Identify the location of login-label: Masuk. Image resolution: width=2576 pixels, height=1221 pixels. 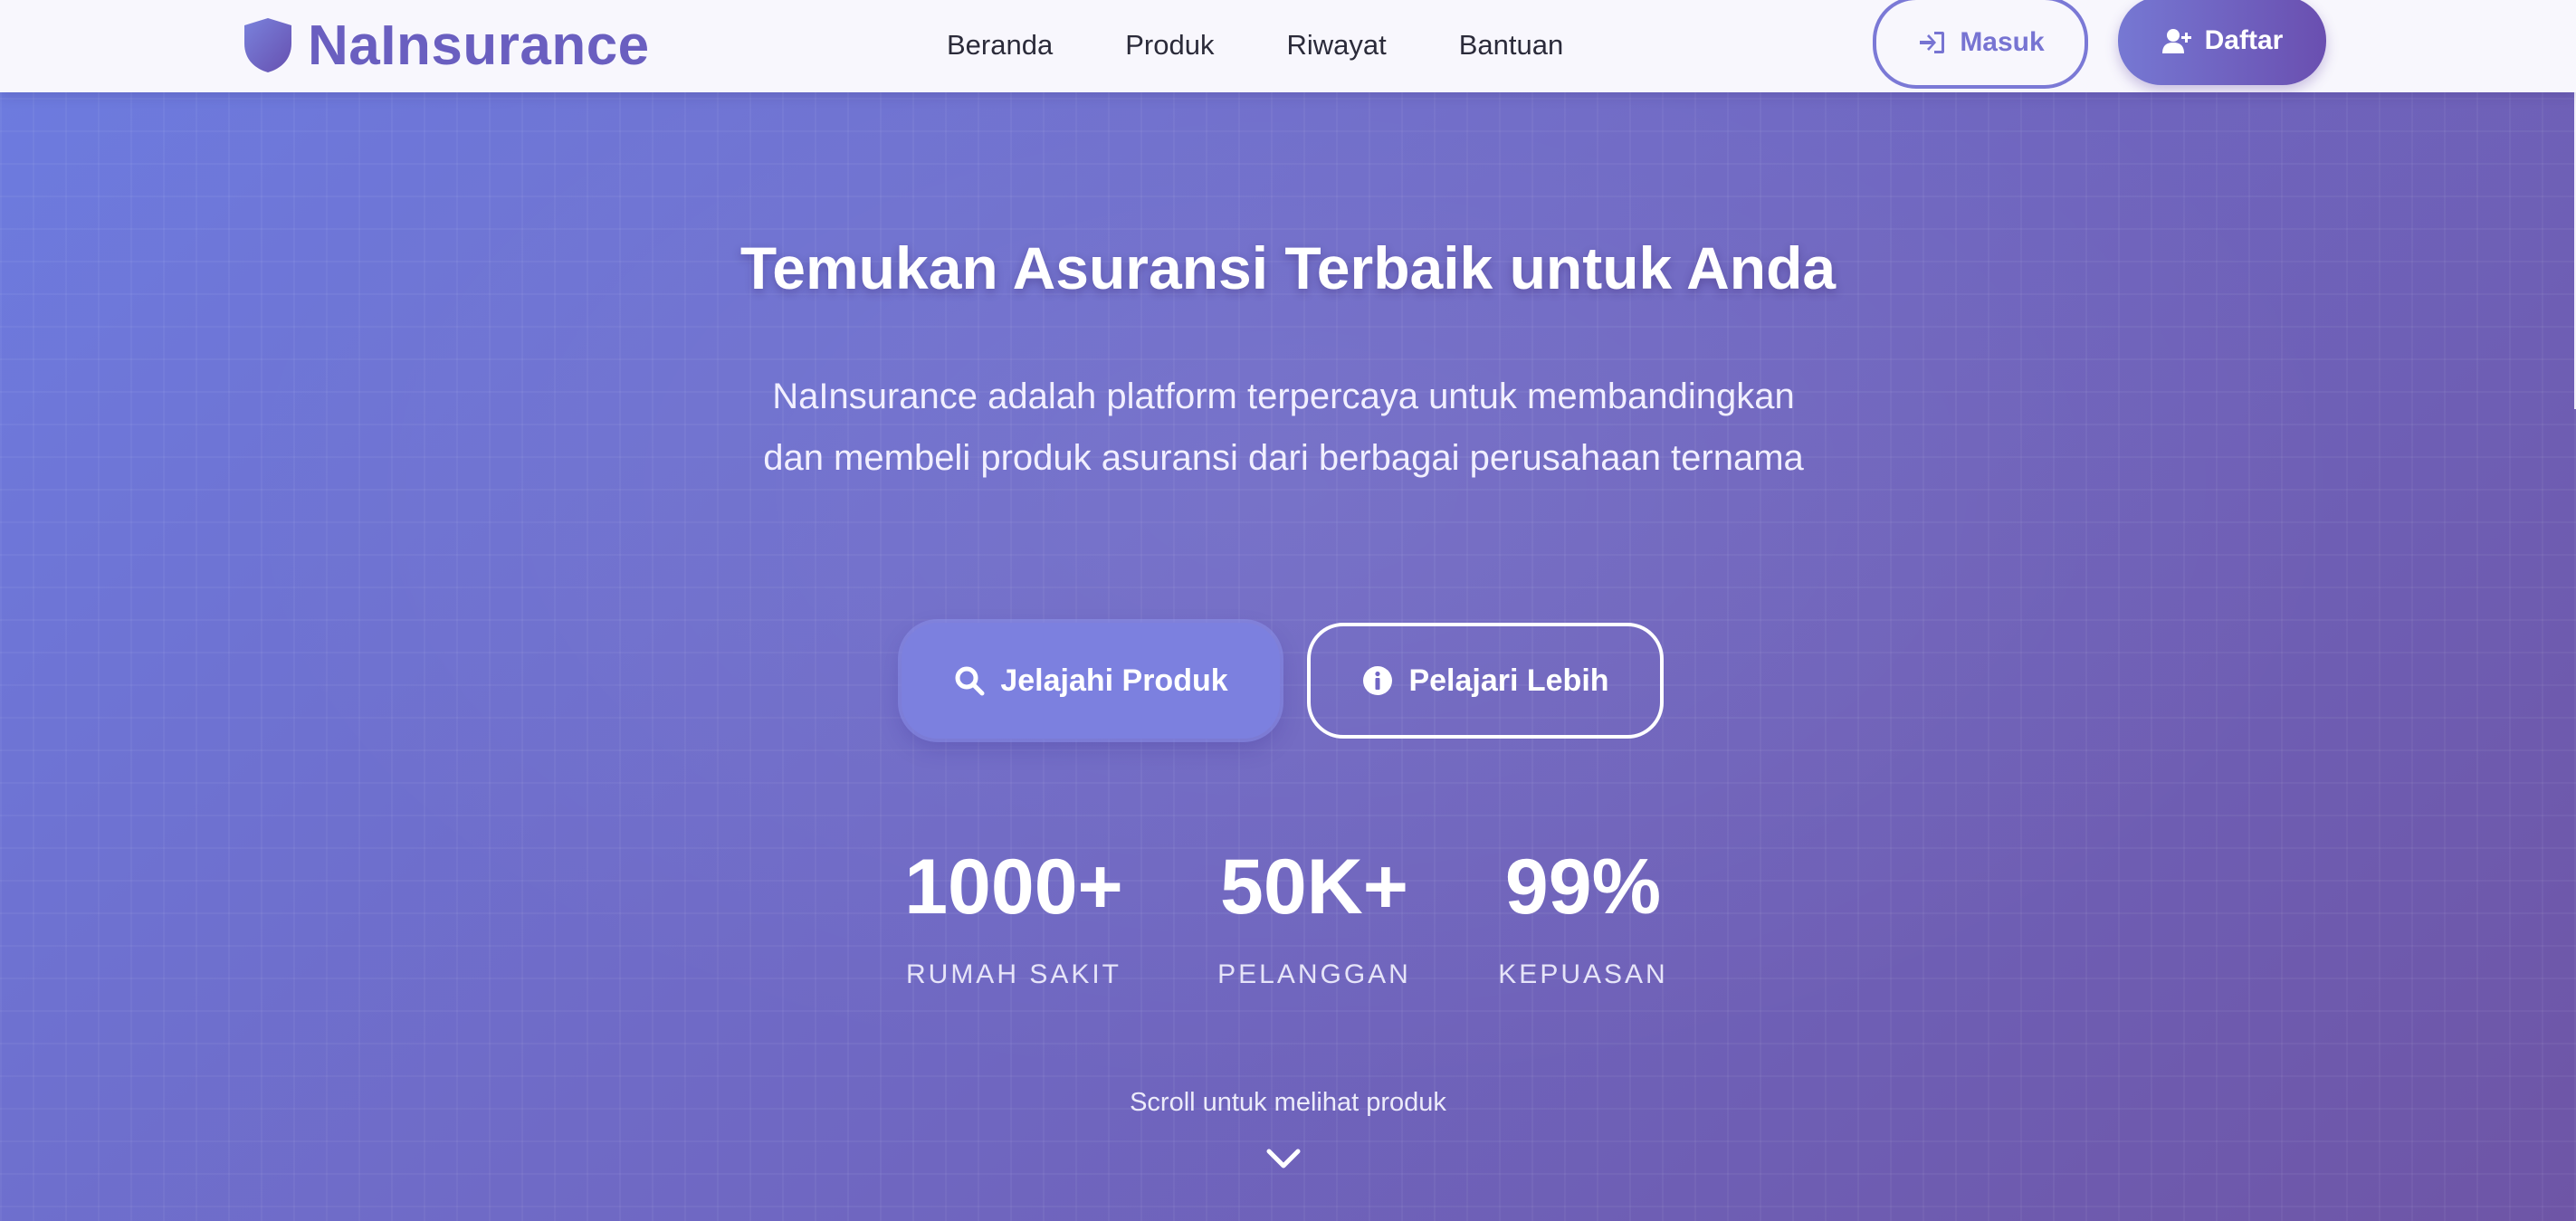
(2002, 42).